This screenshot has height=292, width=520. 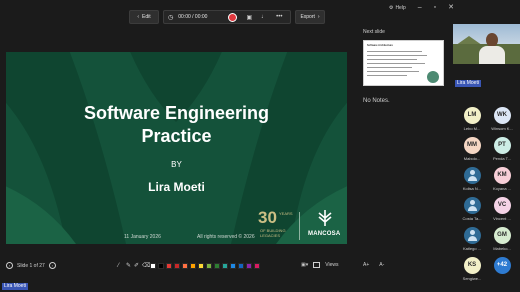 I want to click on edit-label: Edit, so click(x=146, y=17).